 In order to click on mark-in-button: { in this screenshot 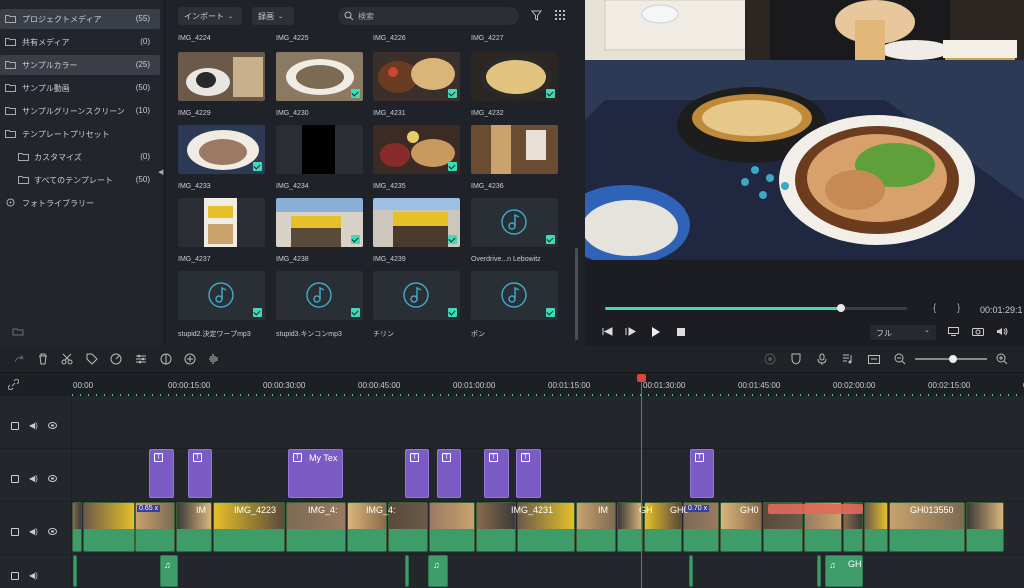, I will do `click(934, 308)`.